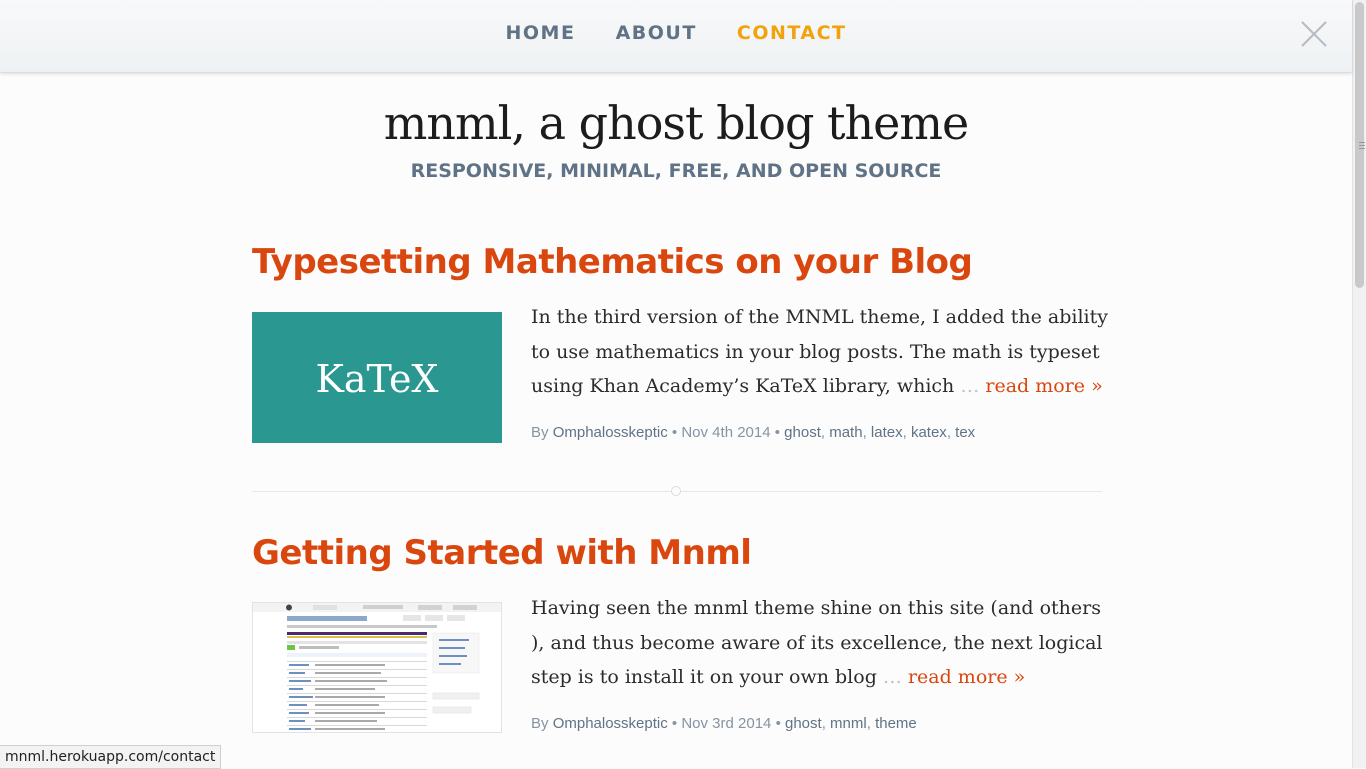  I want to click on post-title-link: Typesetting Mathematics on your Blog, so click(677, 262).